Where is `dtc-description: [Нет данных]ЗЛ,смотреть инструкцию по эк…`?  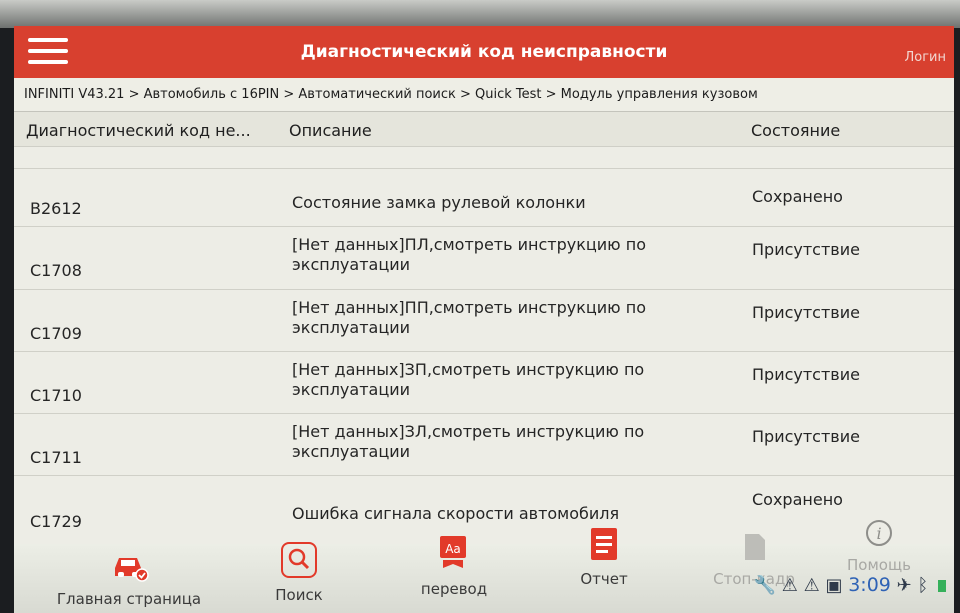
dtc-description: [Нет данных]ЗЛ,смотреть инструкцию по эк… is located at coordinates (468, 441).